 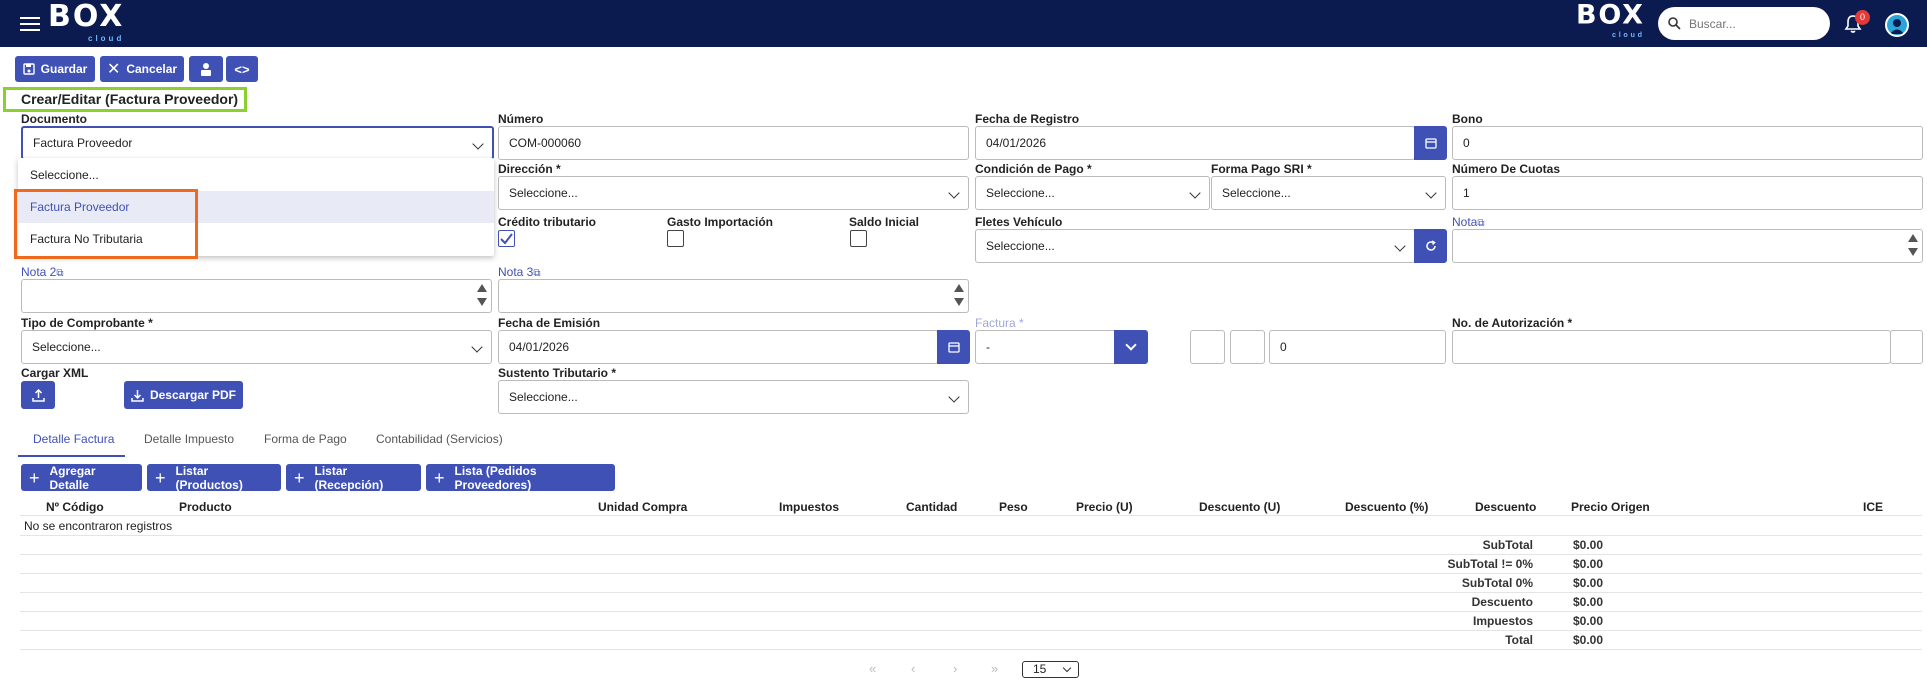 I want to click on highlight-box, so click(x=106, y=224).